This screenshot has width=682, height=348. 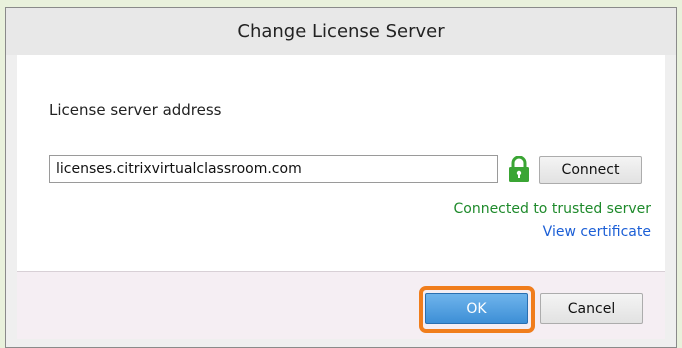 I want to click on dialog-title: Change License Server, so click(x=341, y=31).